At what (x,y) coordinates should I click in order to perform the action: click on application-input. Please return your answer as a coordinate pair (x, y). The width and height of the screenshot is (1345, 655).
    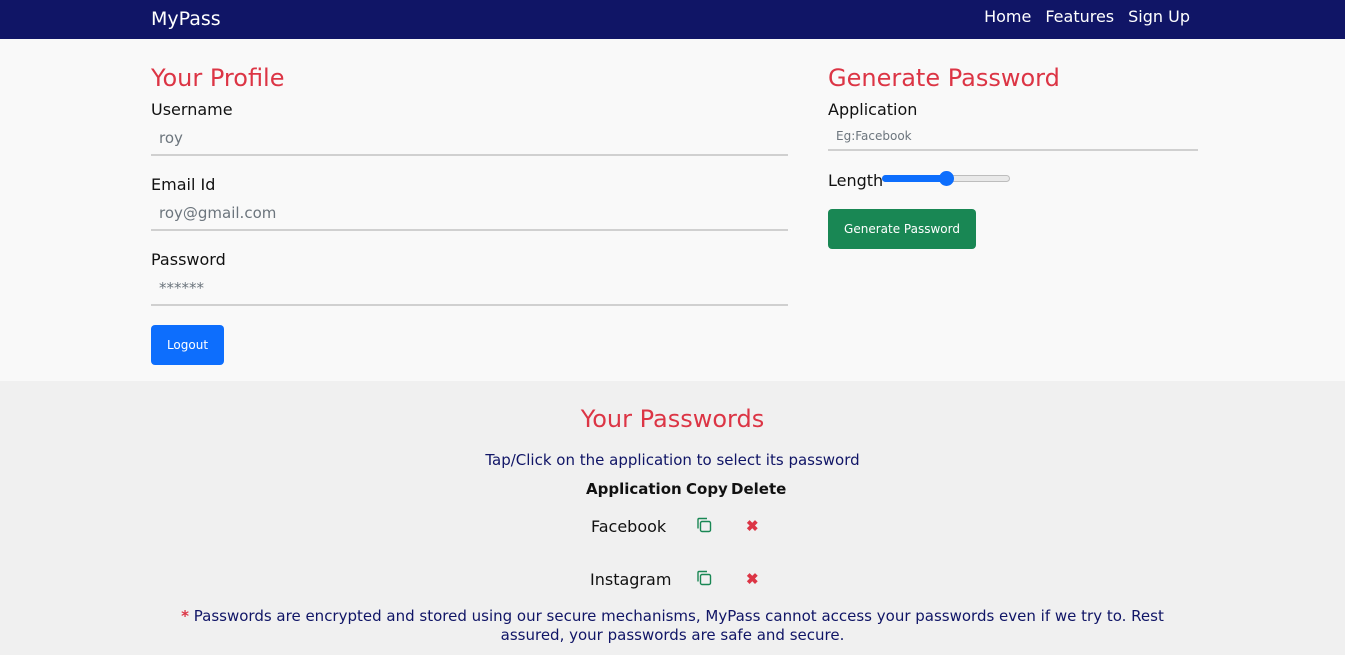
    Looking at the image, I should click on (1013, 136).